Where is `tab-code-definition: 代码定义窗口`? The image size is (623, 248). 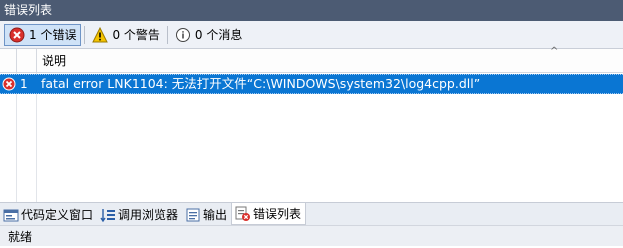
tab-code-definition: 代码定义窗口 is located at coordinates (48, 214).